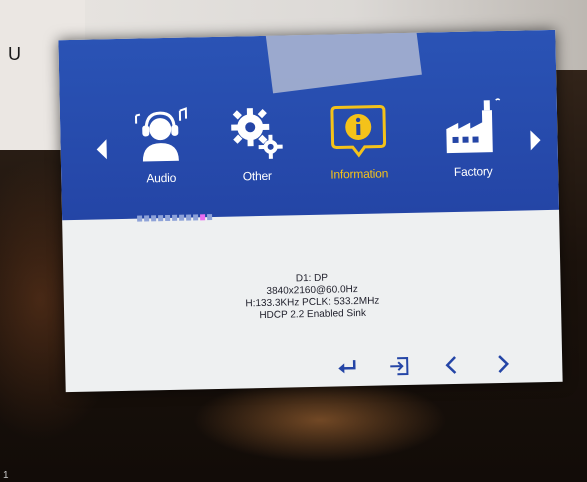  I want to click on left-arrow-icon, so click(451, 365).